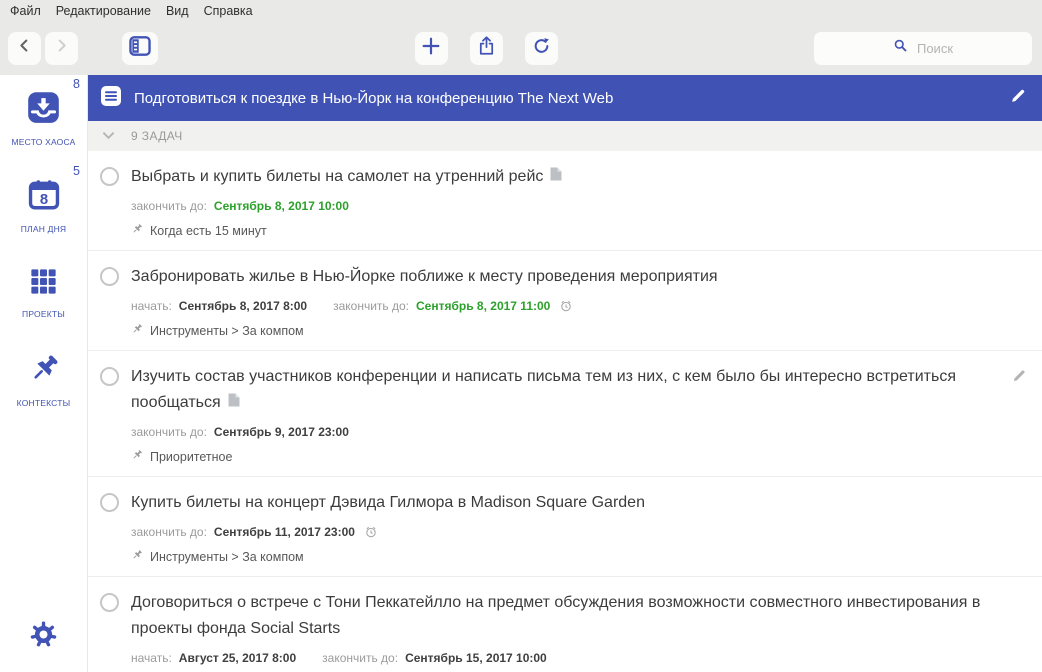 The width and height of the screenshot is (1042, 672). I want to click on share-icon, so click(486, 48).